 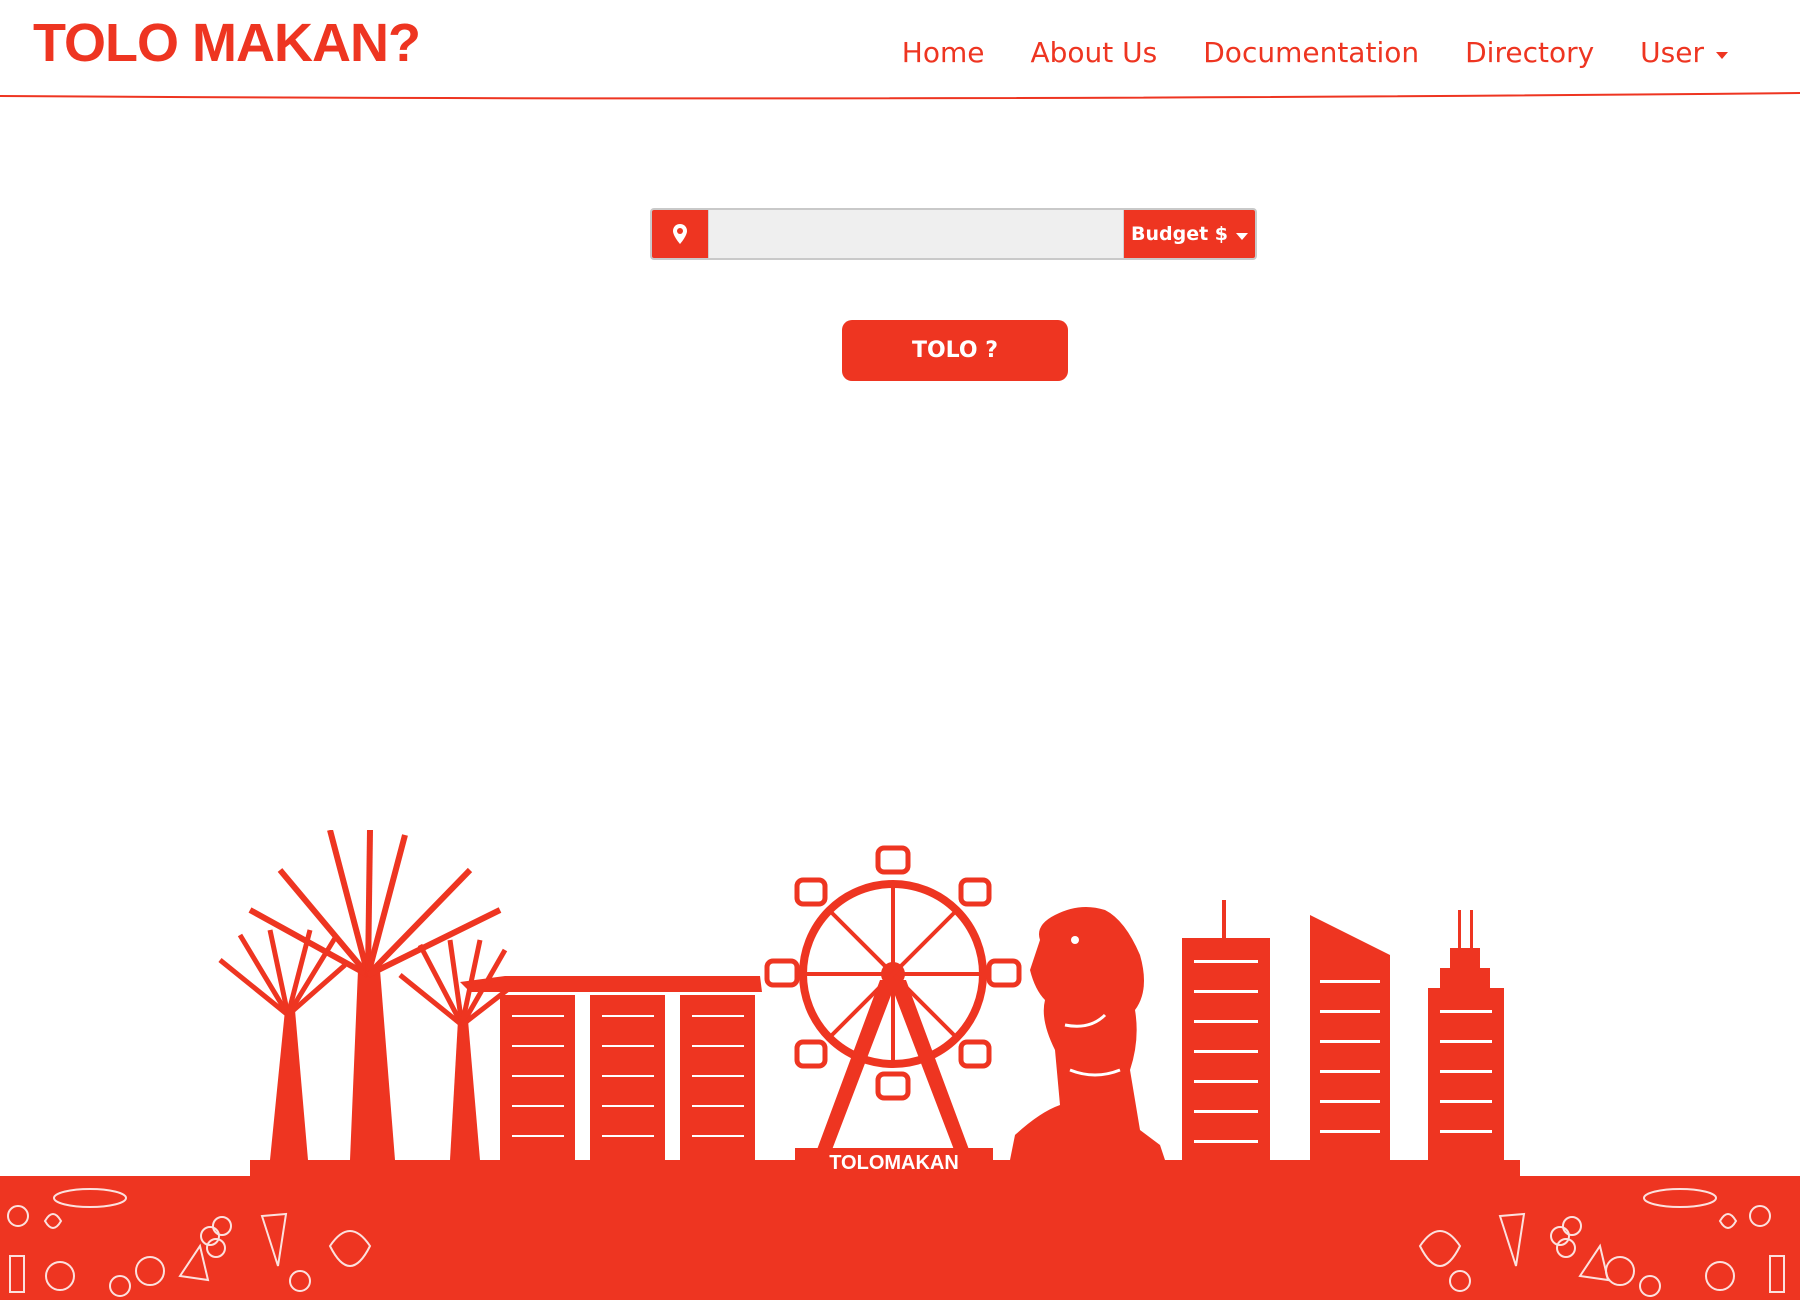 I want to click on food-doodle-pattern, so click(x=896, y=1242).